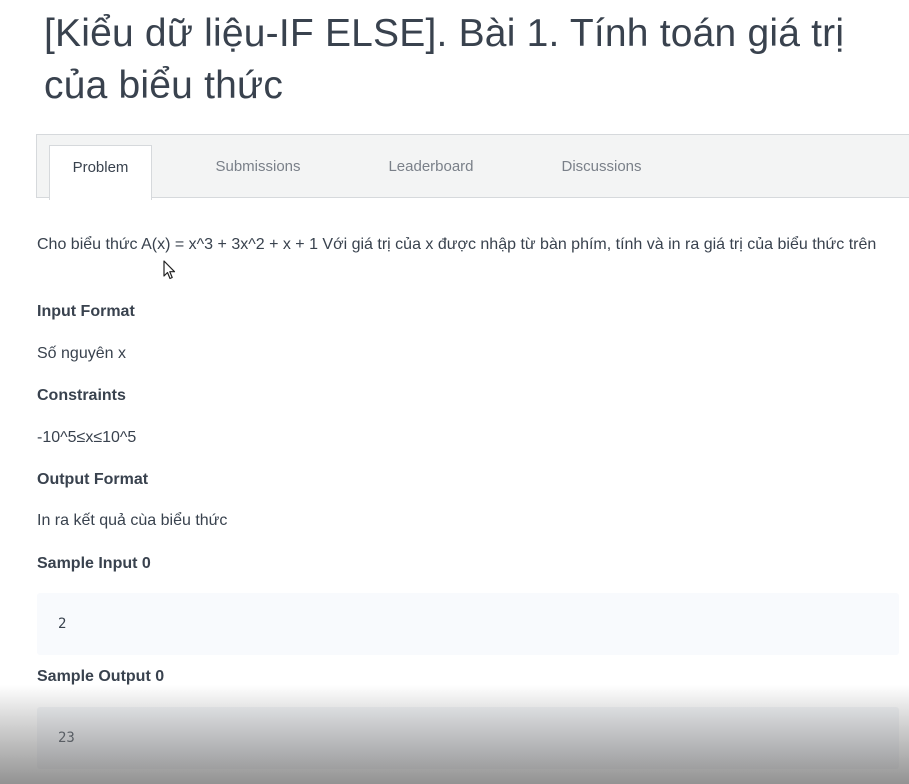 The image size is (909, 784). Describe the element at coordinates (93, 479) in the screenshot. I see `output-format-heading: Output Format` at that location.